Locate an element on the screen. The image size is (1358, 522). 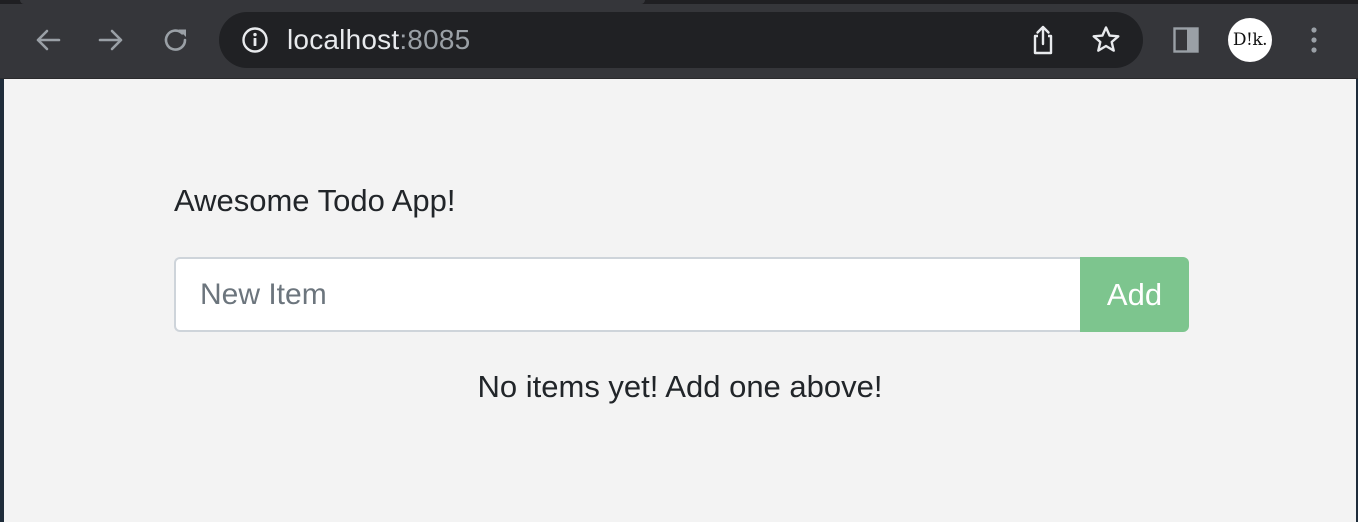
add-button: Add is located at coordinates (1134, 294).